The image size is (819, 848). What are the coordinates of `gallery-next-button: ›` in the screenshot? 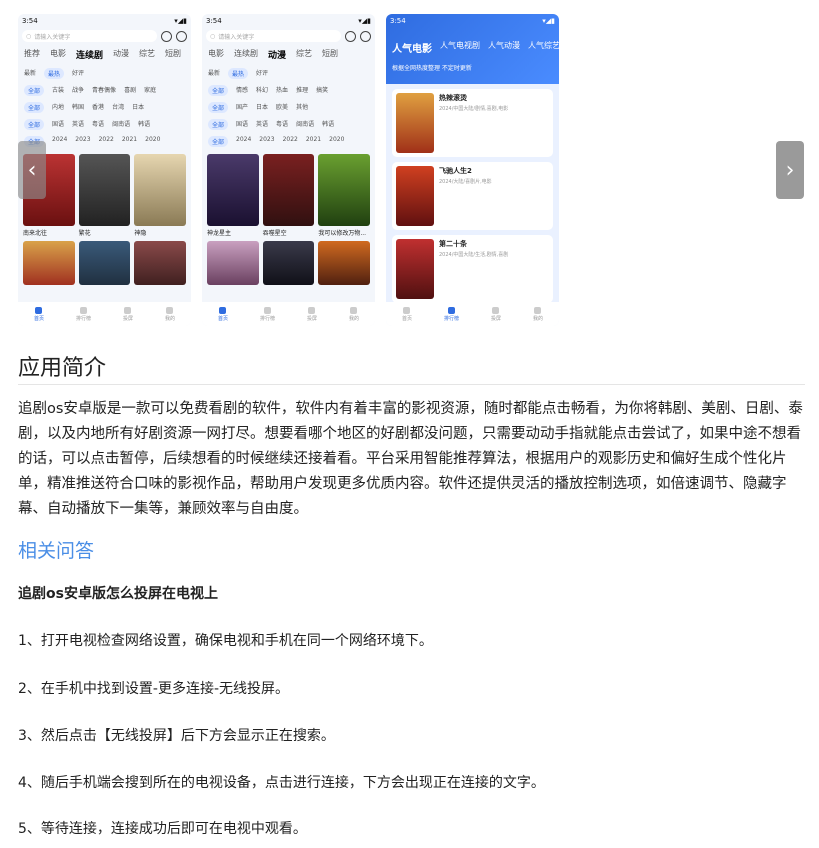 It's located at (790, 170).